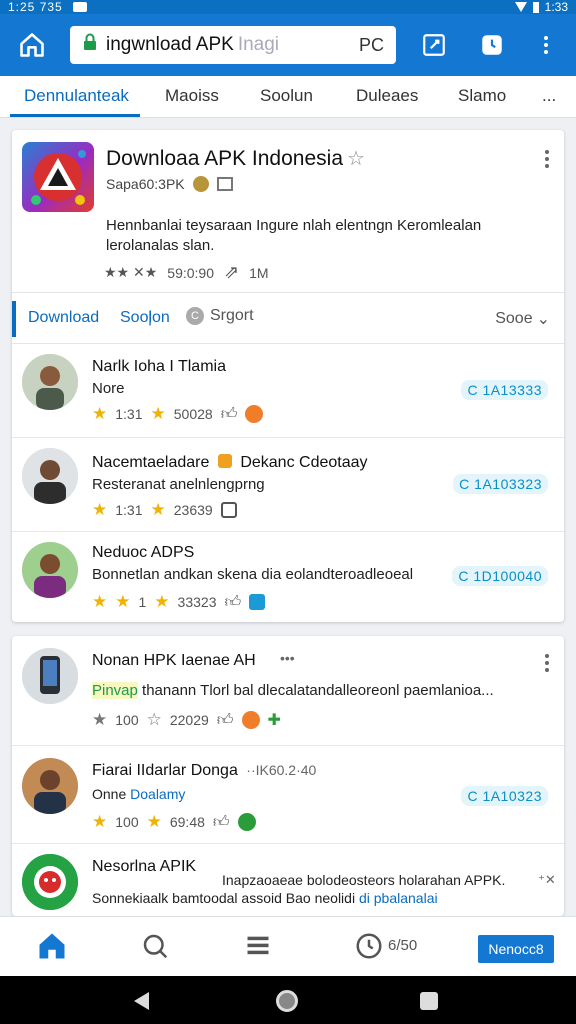  I want to click on app-title: Downloaa APK Indonesia ☆, so click(235, 158).